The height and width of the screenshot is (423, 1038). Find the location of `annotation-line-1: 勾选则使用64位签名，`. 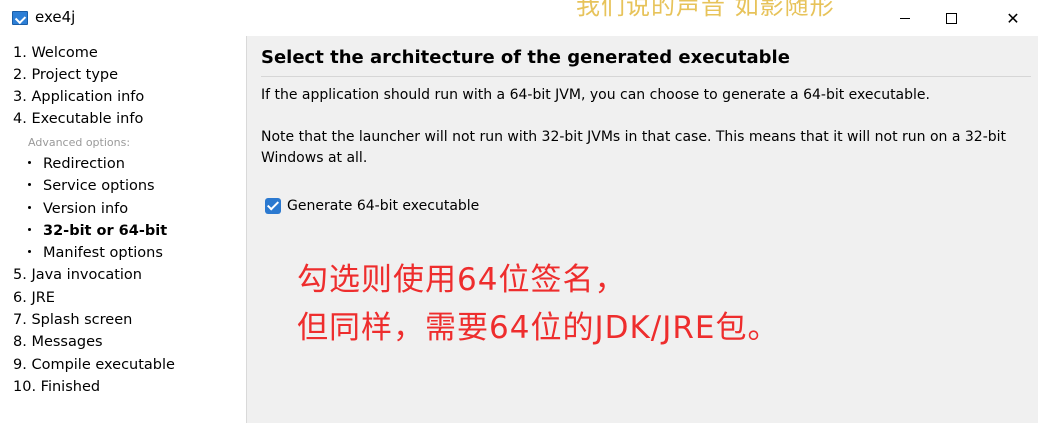

annotation-line-1: 勾选则使用64位签名， is located at coordinates (462, 280).